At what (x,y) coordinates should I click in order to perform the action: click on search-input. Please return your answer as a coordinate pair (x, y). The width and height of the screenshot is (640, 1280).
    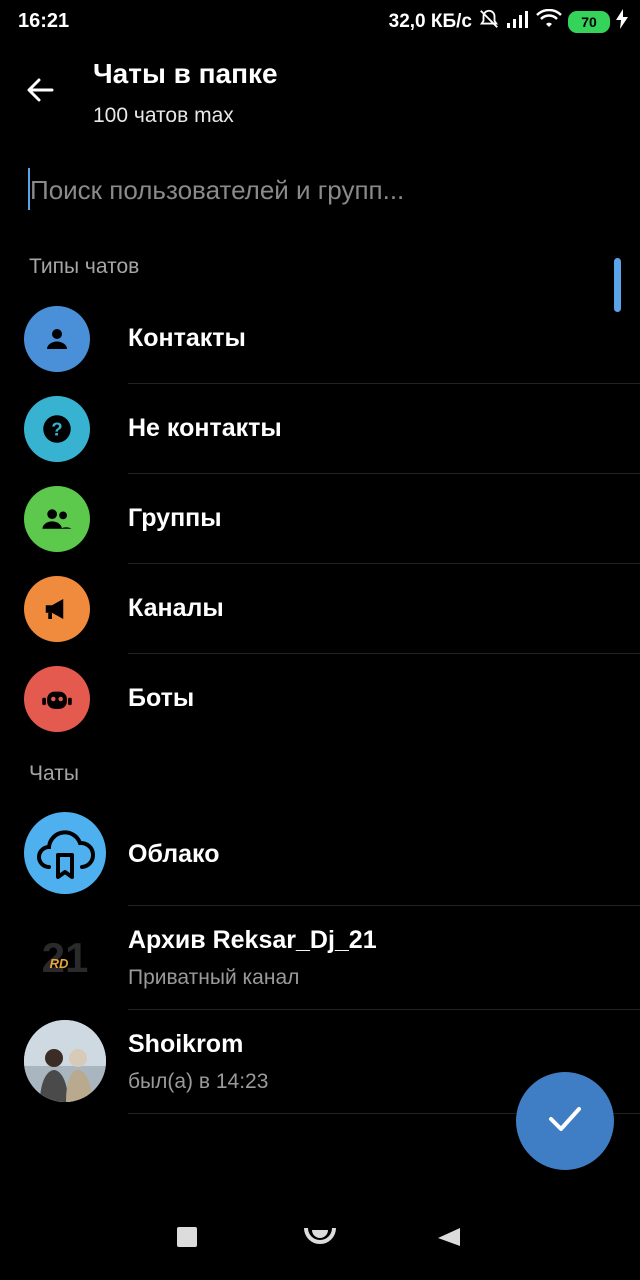
    Looking at the image, I should click on (320, 190).